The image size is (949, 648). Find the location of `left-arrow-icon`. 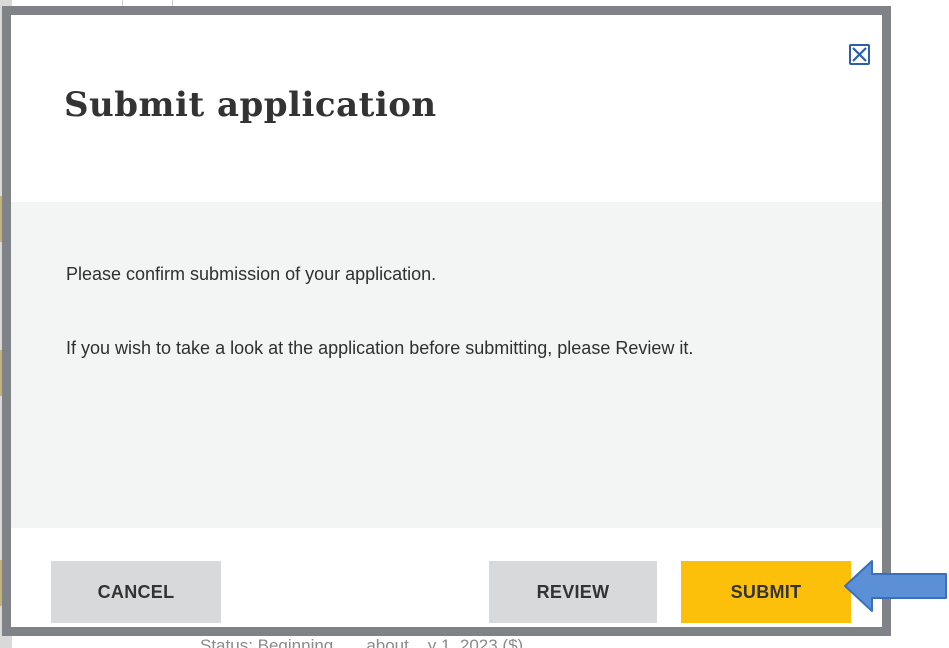

left-arrow-icon is located at coordinates (895, 586).